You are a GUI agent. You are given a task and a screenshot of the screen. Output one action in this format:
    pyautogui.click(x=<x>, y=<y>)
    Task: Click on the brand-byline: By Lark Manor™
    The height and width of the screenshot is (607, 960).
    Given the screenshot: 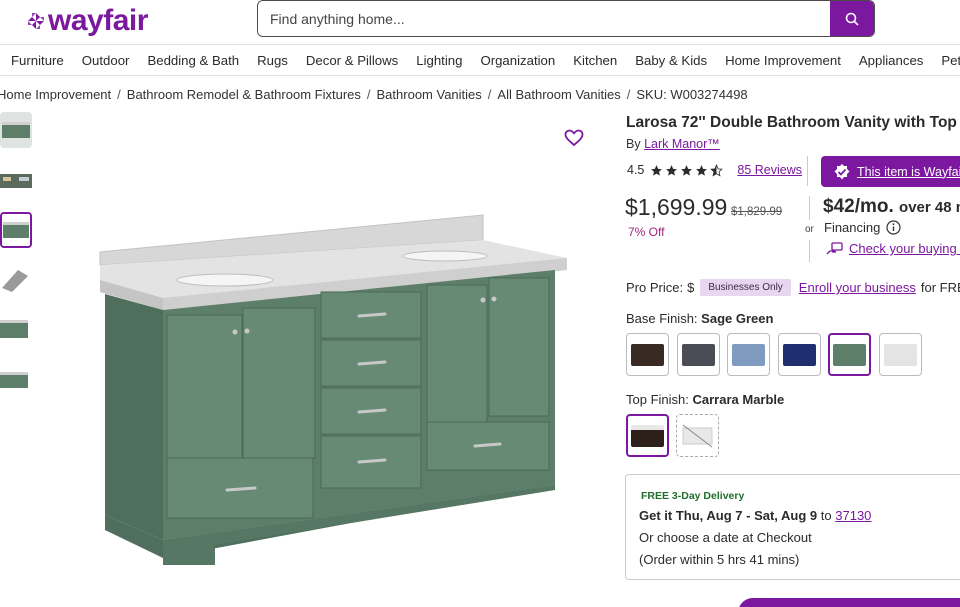 What is the action you would take?
    pyautogui.click(x=673, y=144)
    